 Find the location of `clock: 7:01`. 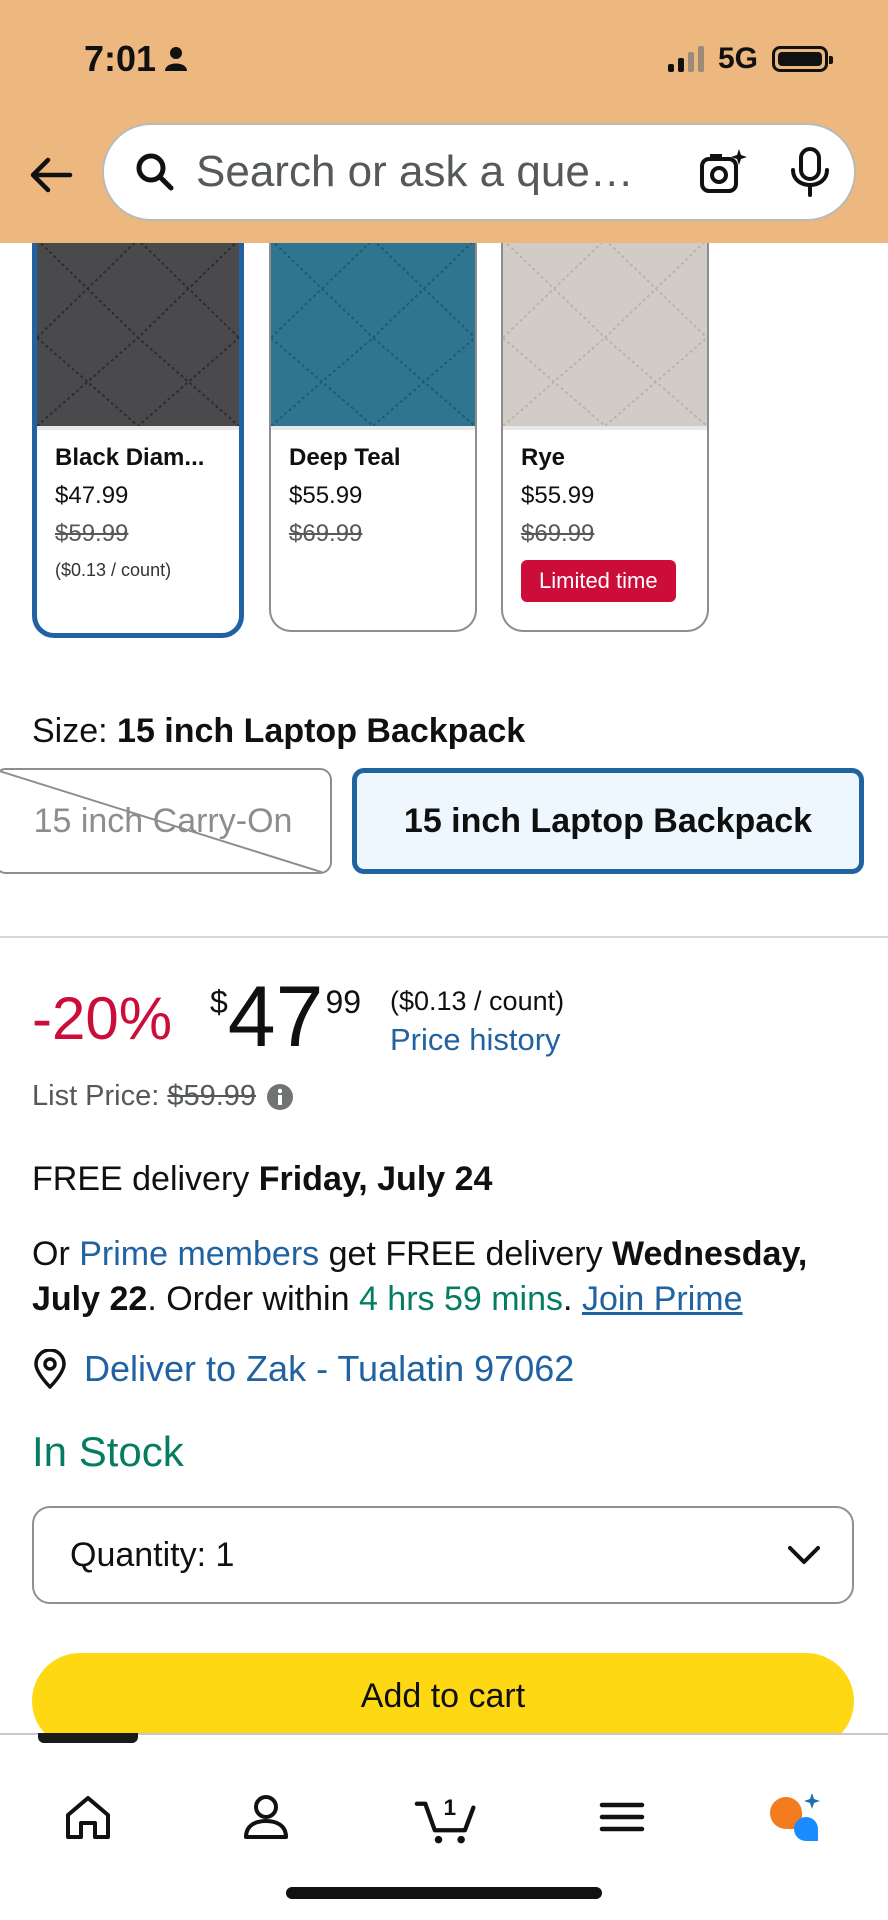

clock: 7:01 is located at coordinates (120, 58).